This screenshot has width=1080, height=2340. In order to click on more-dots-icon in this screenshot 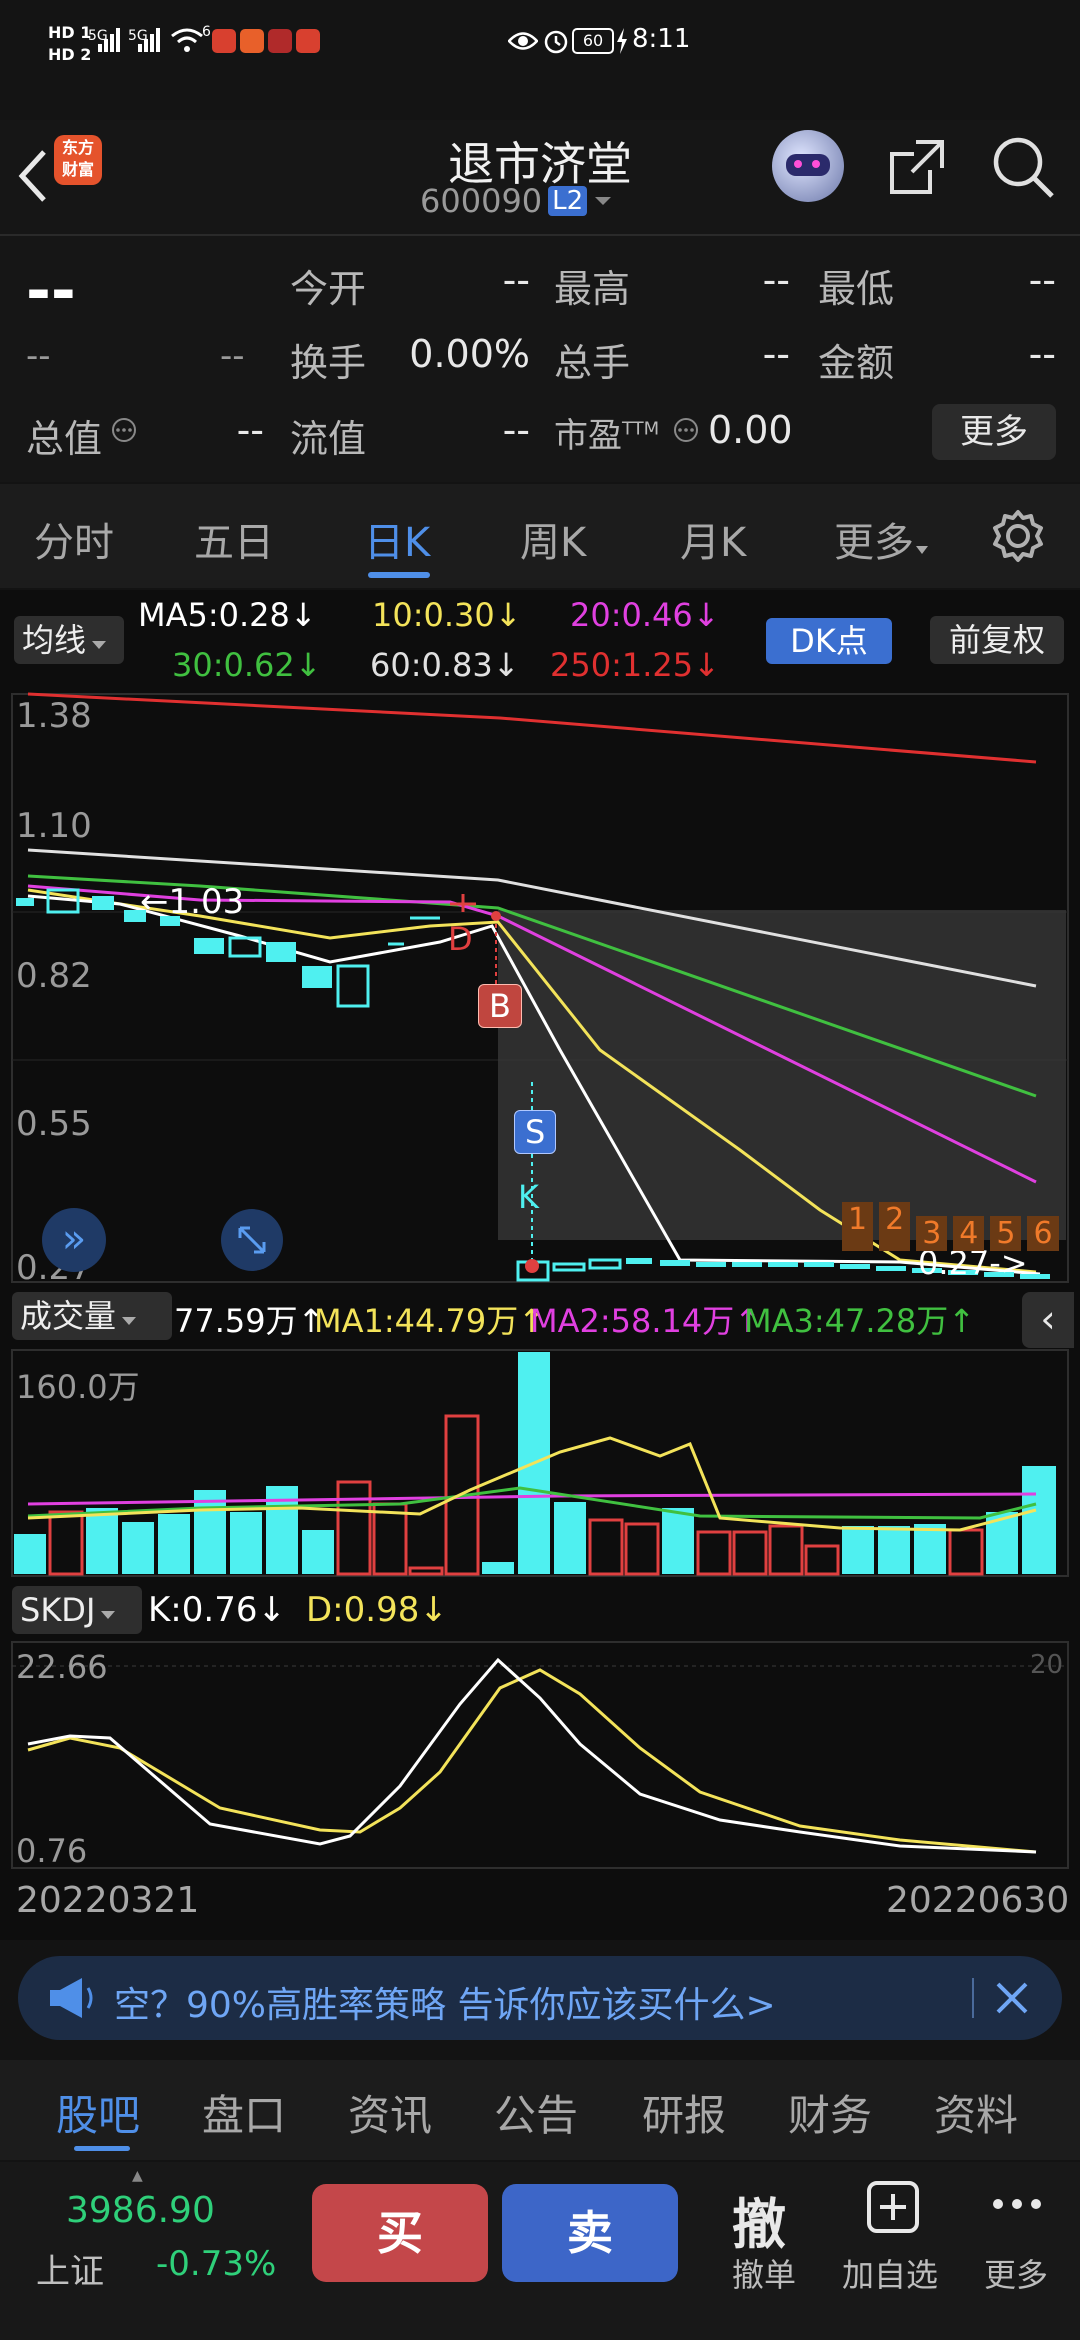, I will do `click(1017, 2204)`.